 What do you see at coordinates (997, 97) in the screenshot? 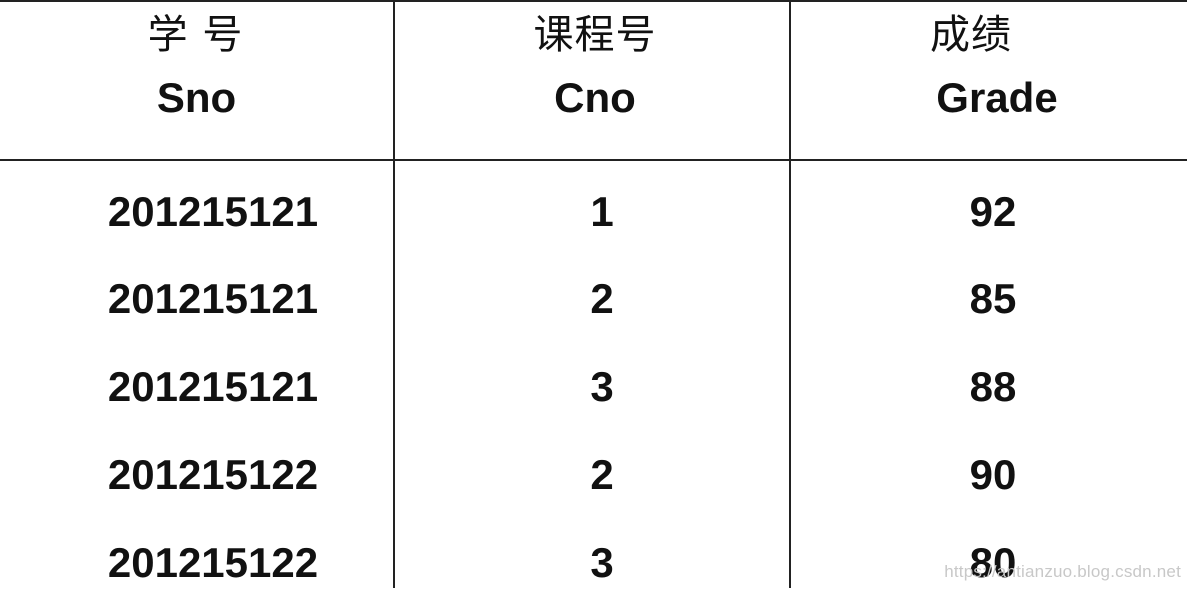
I see `header-en-label: Grade` at bounding box center [997, 97].